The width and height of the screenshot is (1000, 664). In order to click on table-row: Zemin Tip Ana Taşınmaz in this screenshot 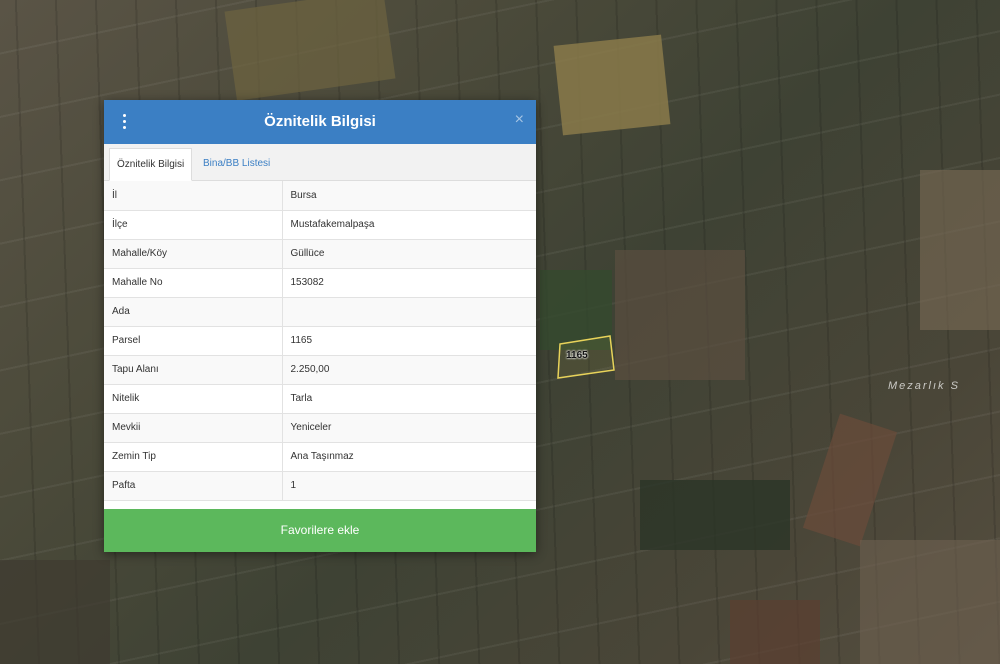, I will do `click(320, 457)`.